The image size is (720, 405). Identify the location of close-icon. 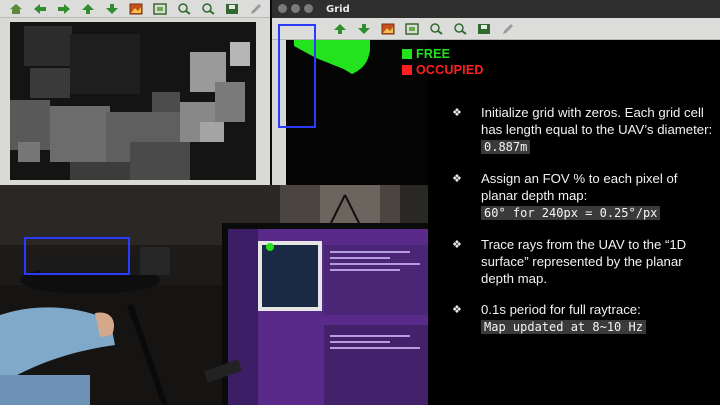
(282, 8).